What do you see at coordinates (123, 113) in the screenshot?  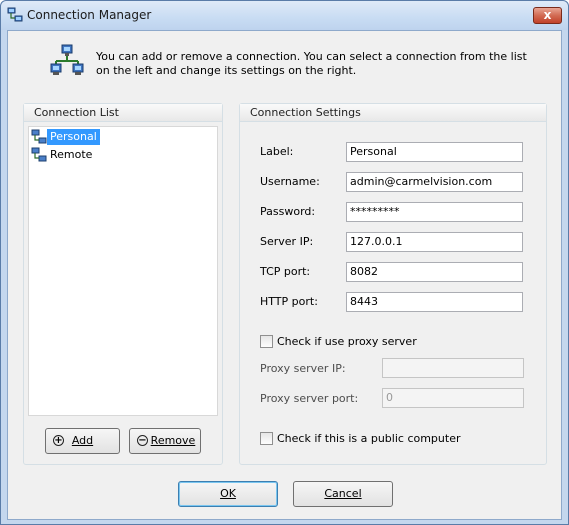 I see `connection-list-title: Connection List` at bounding box center [123, 113].